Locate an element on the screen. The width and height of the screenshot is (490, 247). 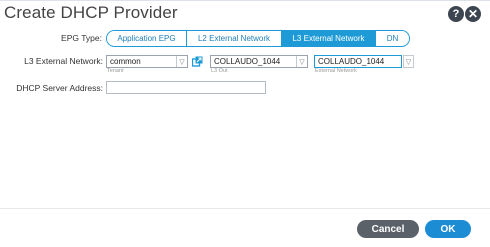
epg-type-l3-external-network: L3 External Network is located at coordinates (329, 38).